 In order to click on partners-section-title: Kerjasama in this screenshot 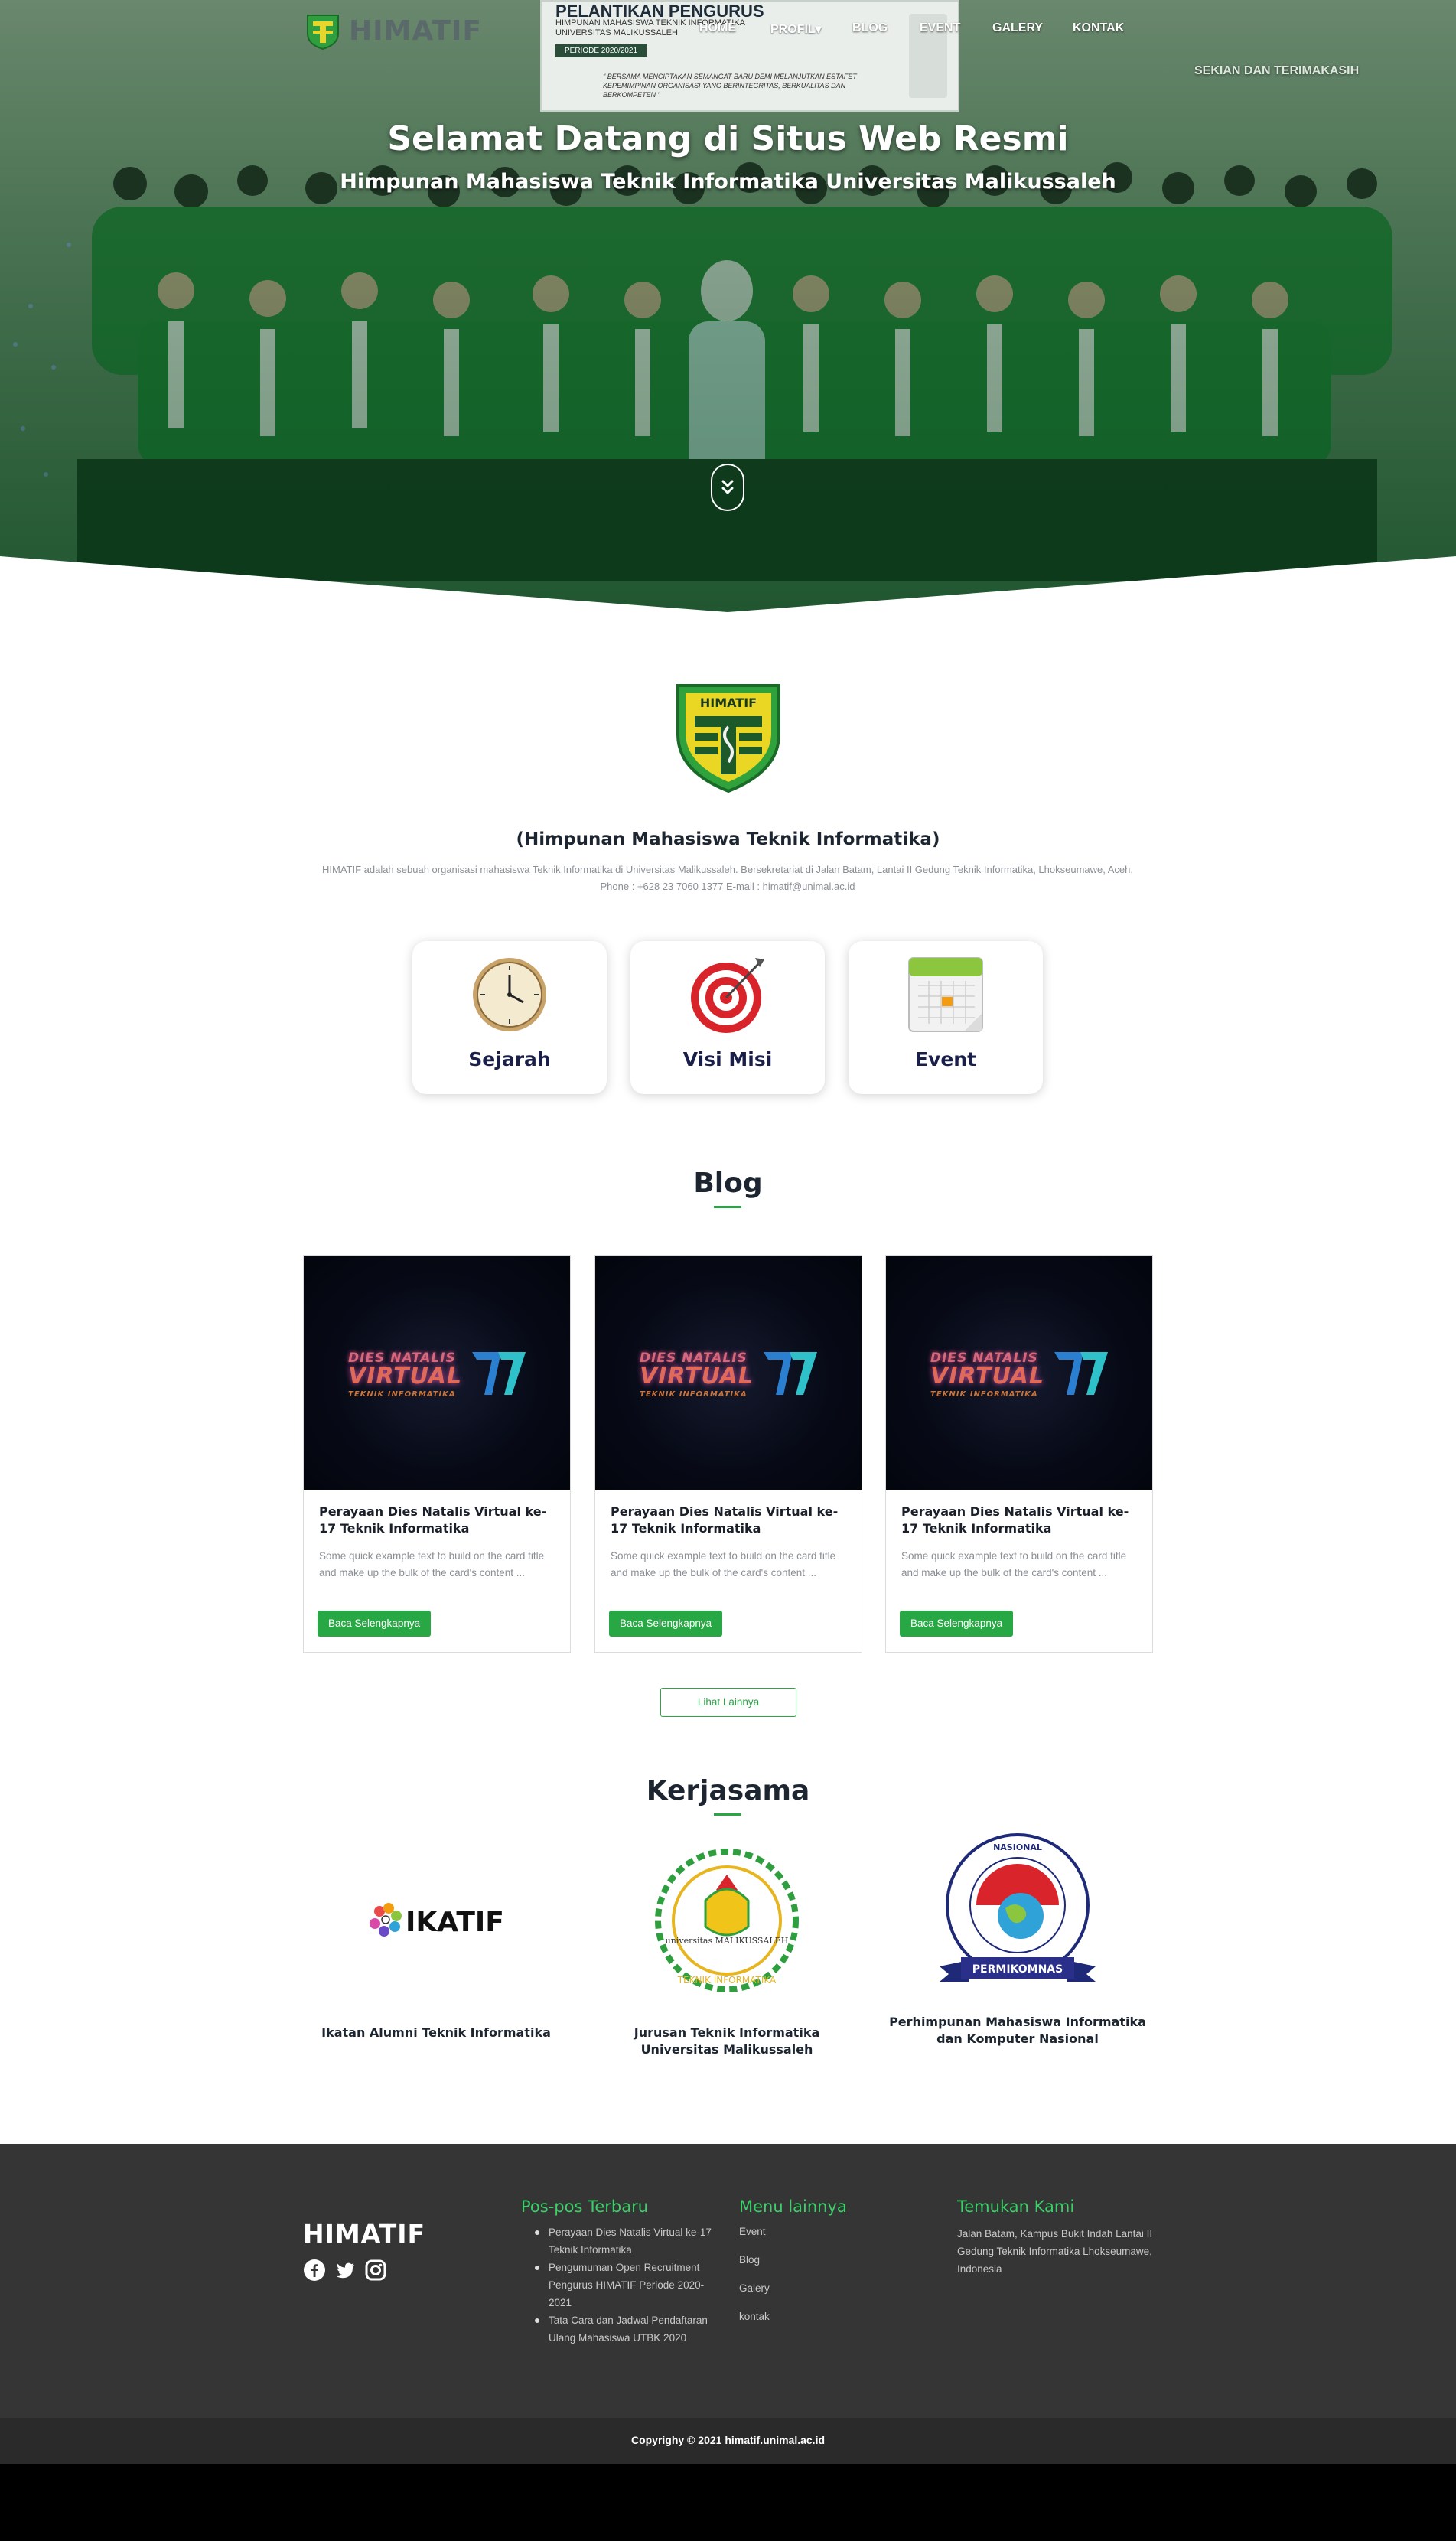, I will do `click(728, 1790)`.